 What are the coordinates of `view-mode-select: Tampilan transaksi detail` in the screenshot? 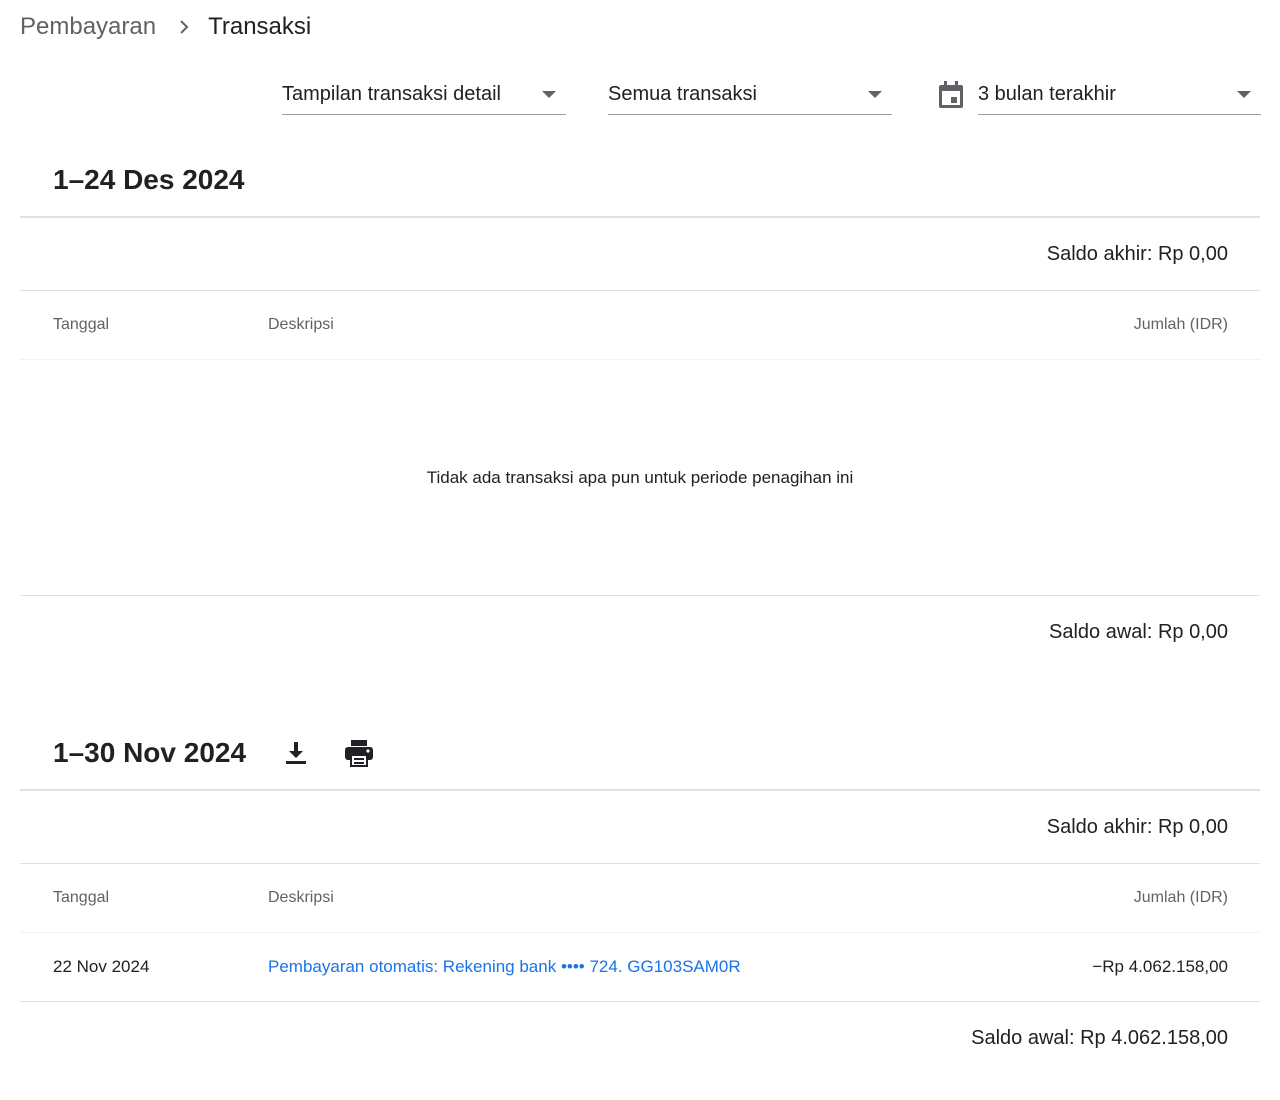 It's located at (424, 94).